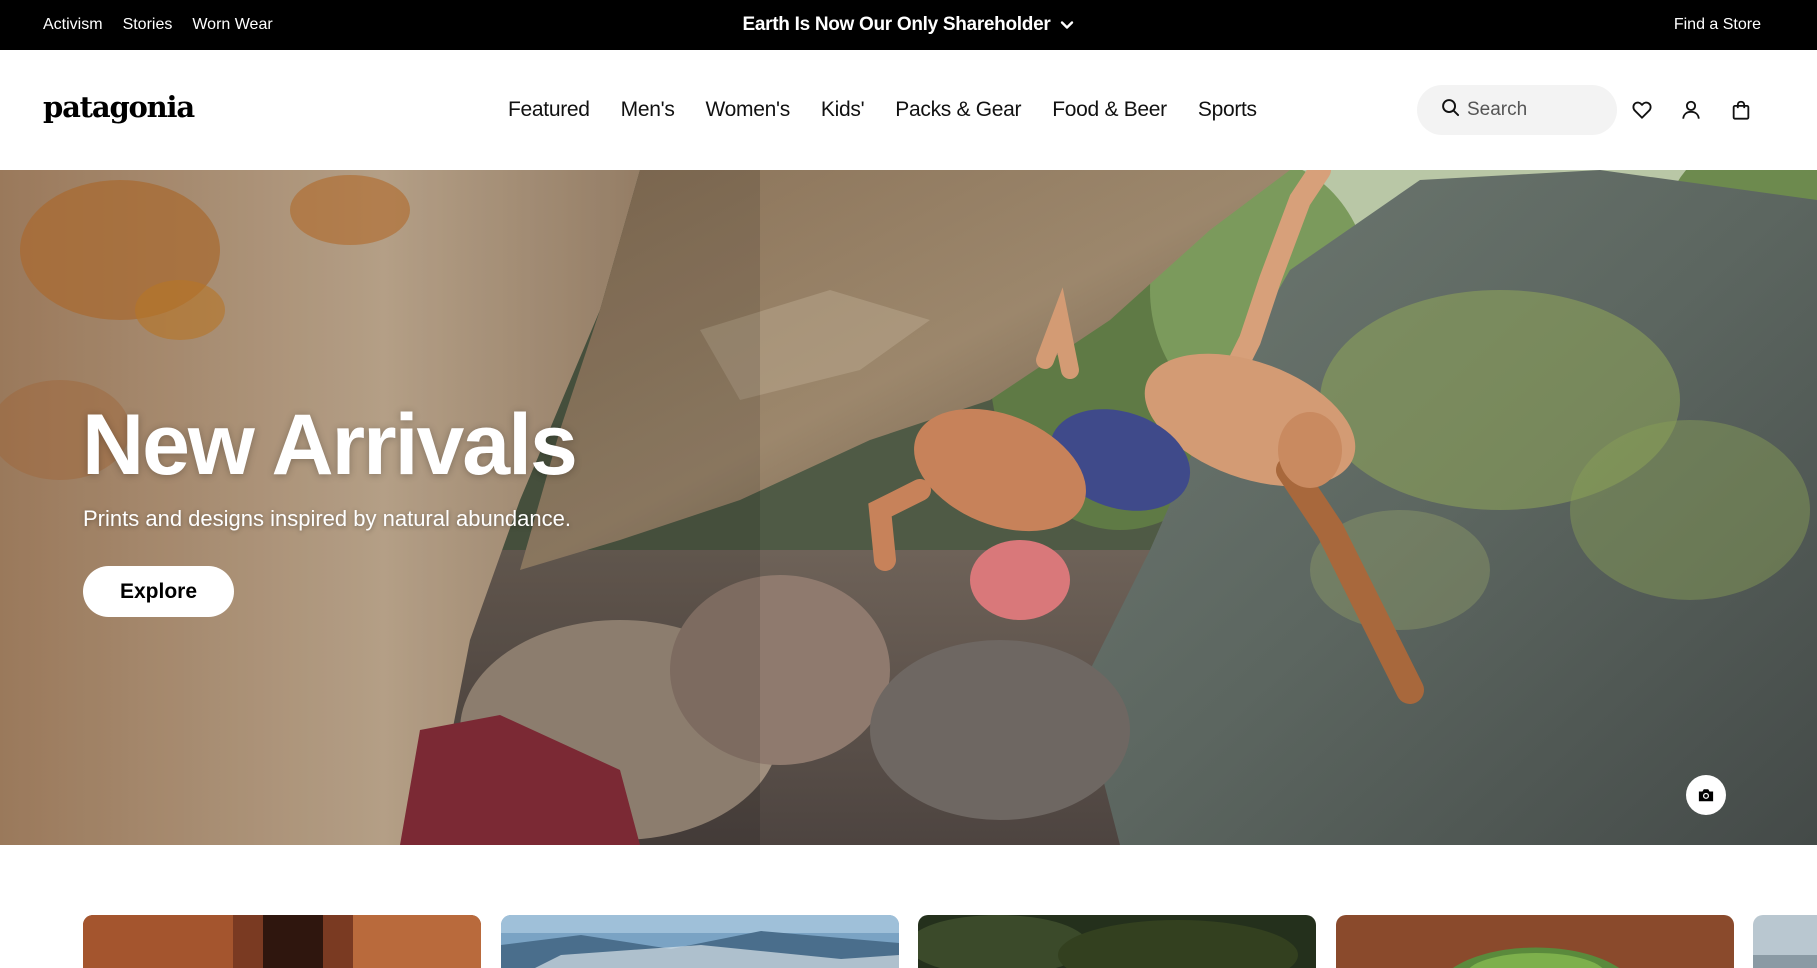 This screenshot has width=1817, height=968. Describe the element at coordinates (1109, 110) in the screenshot. I see `nav-food-beer: Food & Beer` at that location.